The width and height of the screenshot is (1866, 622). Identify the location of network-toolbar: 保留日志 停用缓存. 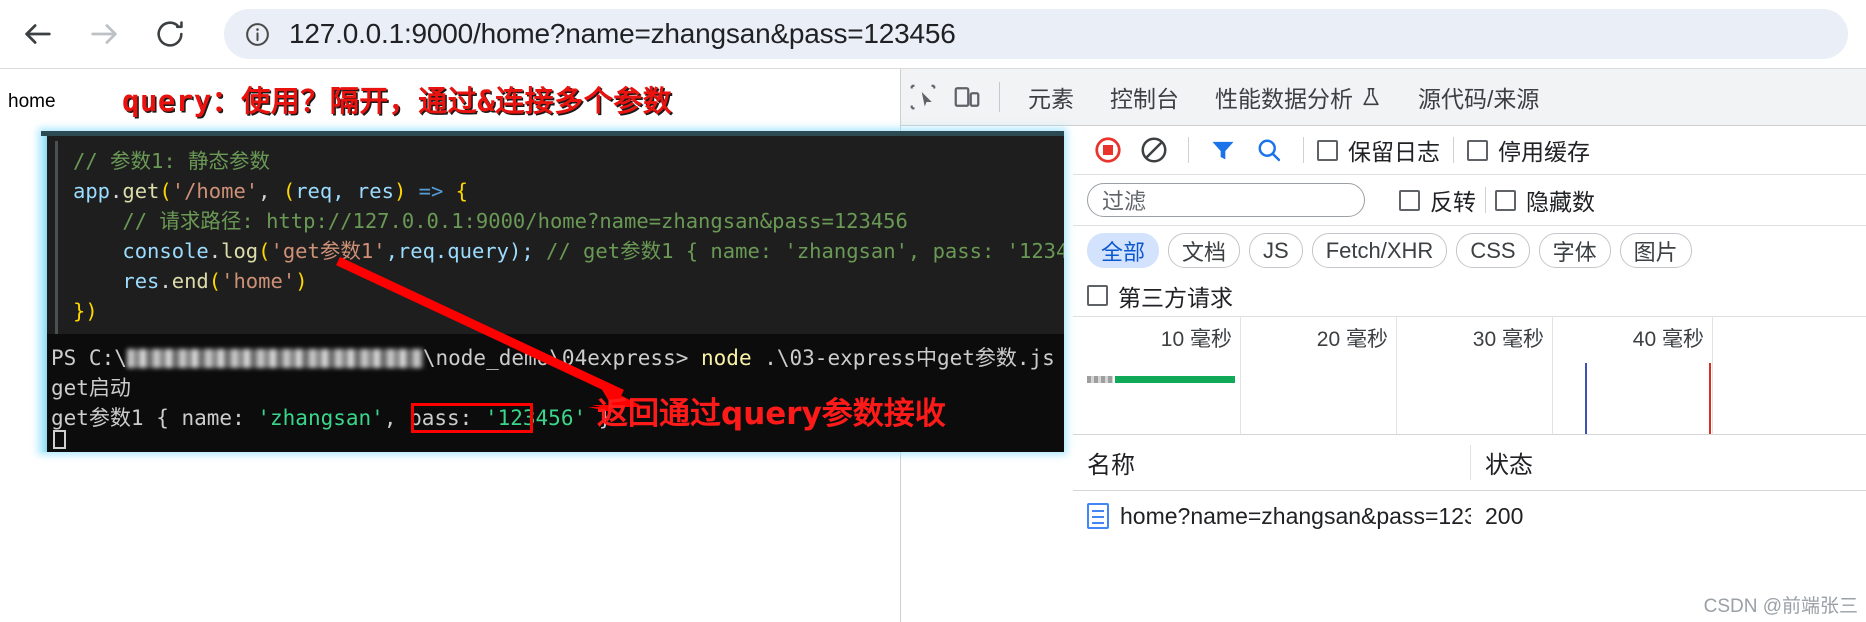
(1469, 150).